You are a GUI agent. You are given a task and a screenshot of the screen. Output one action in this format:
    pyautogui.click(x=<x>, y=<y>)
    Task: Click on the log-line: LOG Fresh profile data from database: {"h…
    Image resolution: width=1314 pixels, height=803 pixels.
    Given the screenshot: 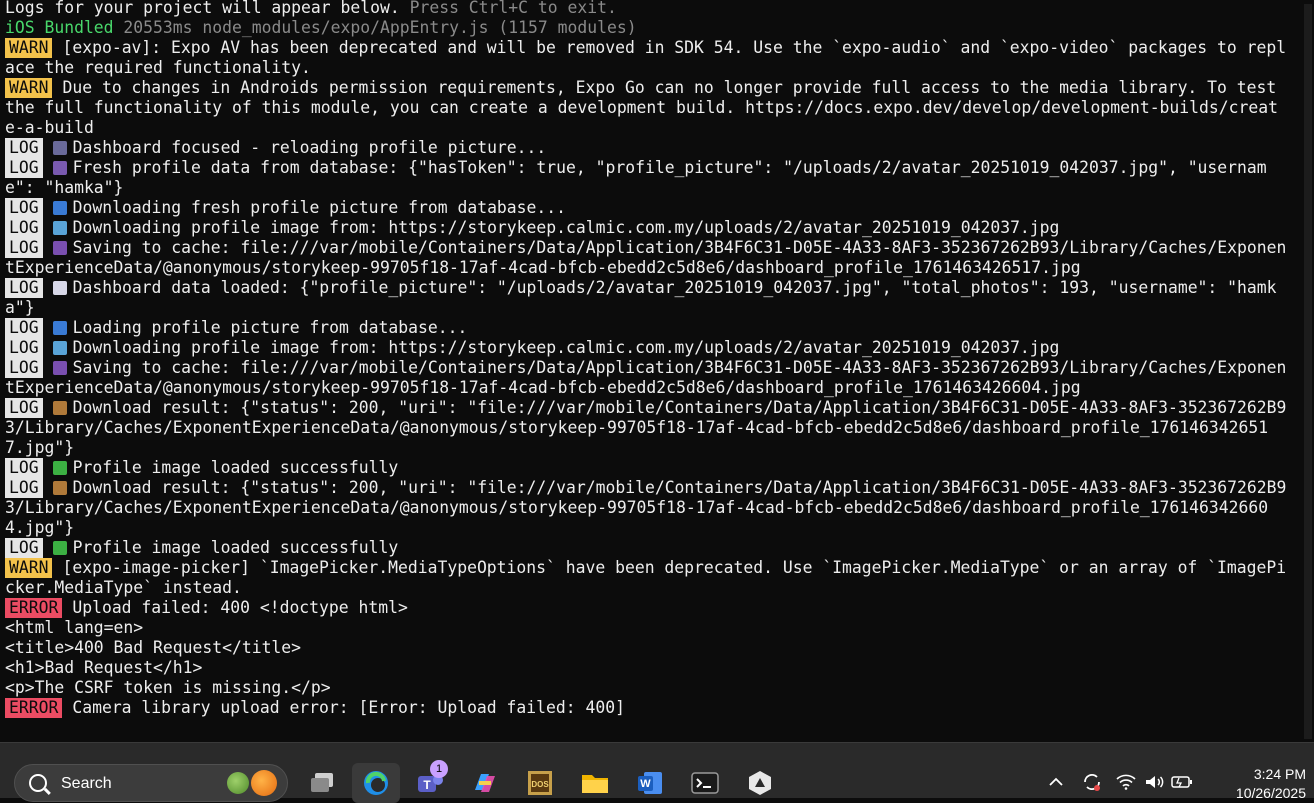 What is the action you would take?
    pyautogui.click(x=646, y=178)
    